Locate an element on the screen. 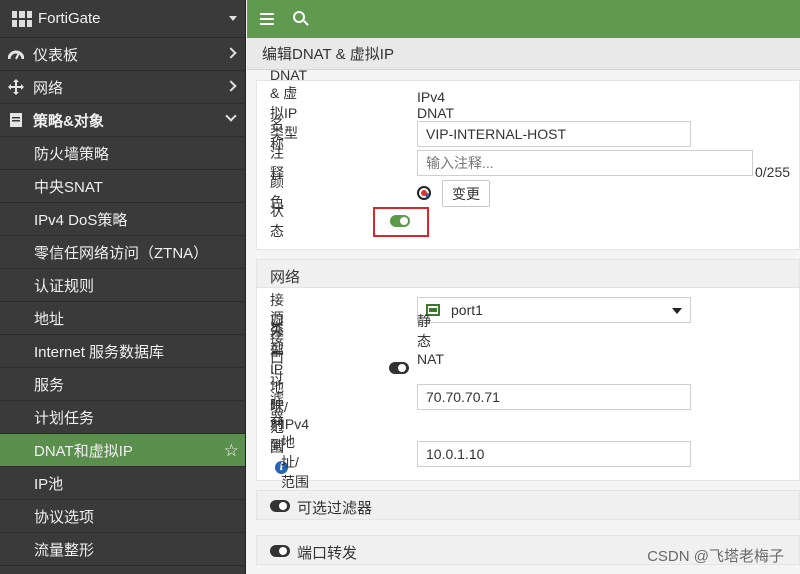  sidebar-item-8: 地址 is located at coordinates (122, 318).